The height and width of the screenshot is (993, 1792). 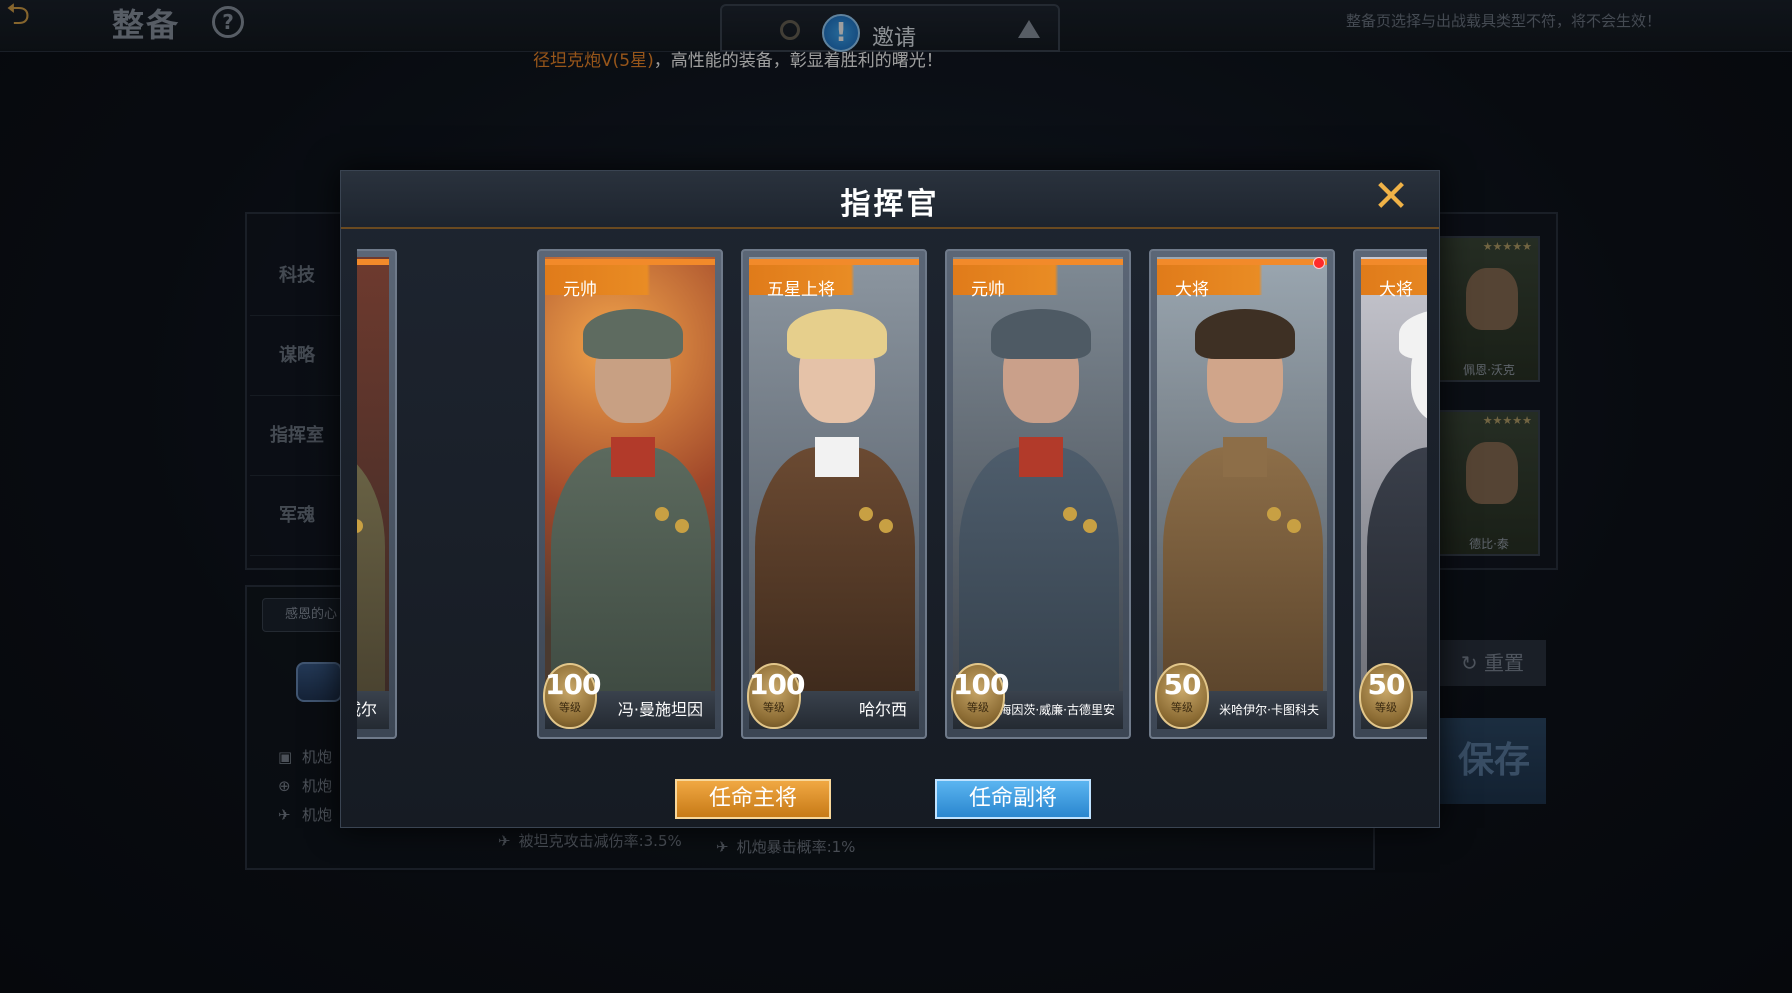 I want to click on commander-card: 大将 米哈伊尔·卡图科夫 50 等级, so click(x=1242, y=494).